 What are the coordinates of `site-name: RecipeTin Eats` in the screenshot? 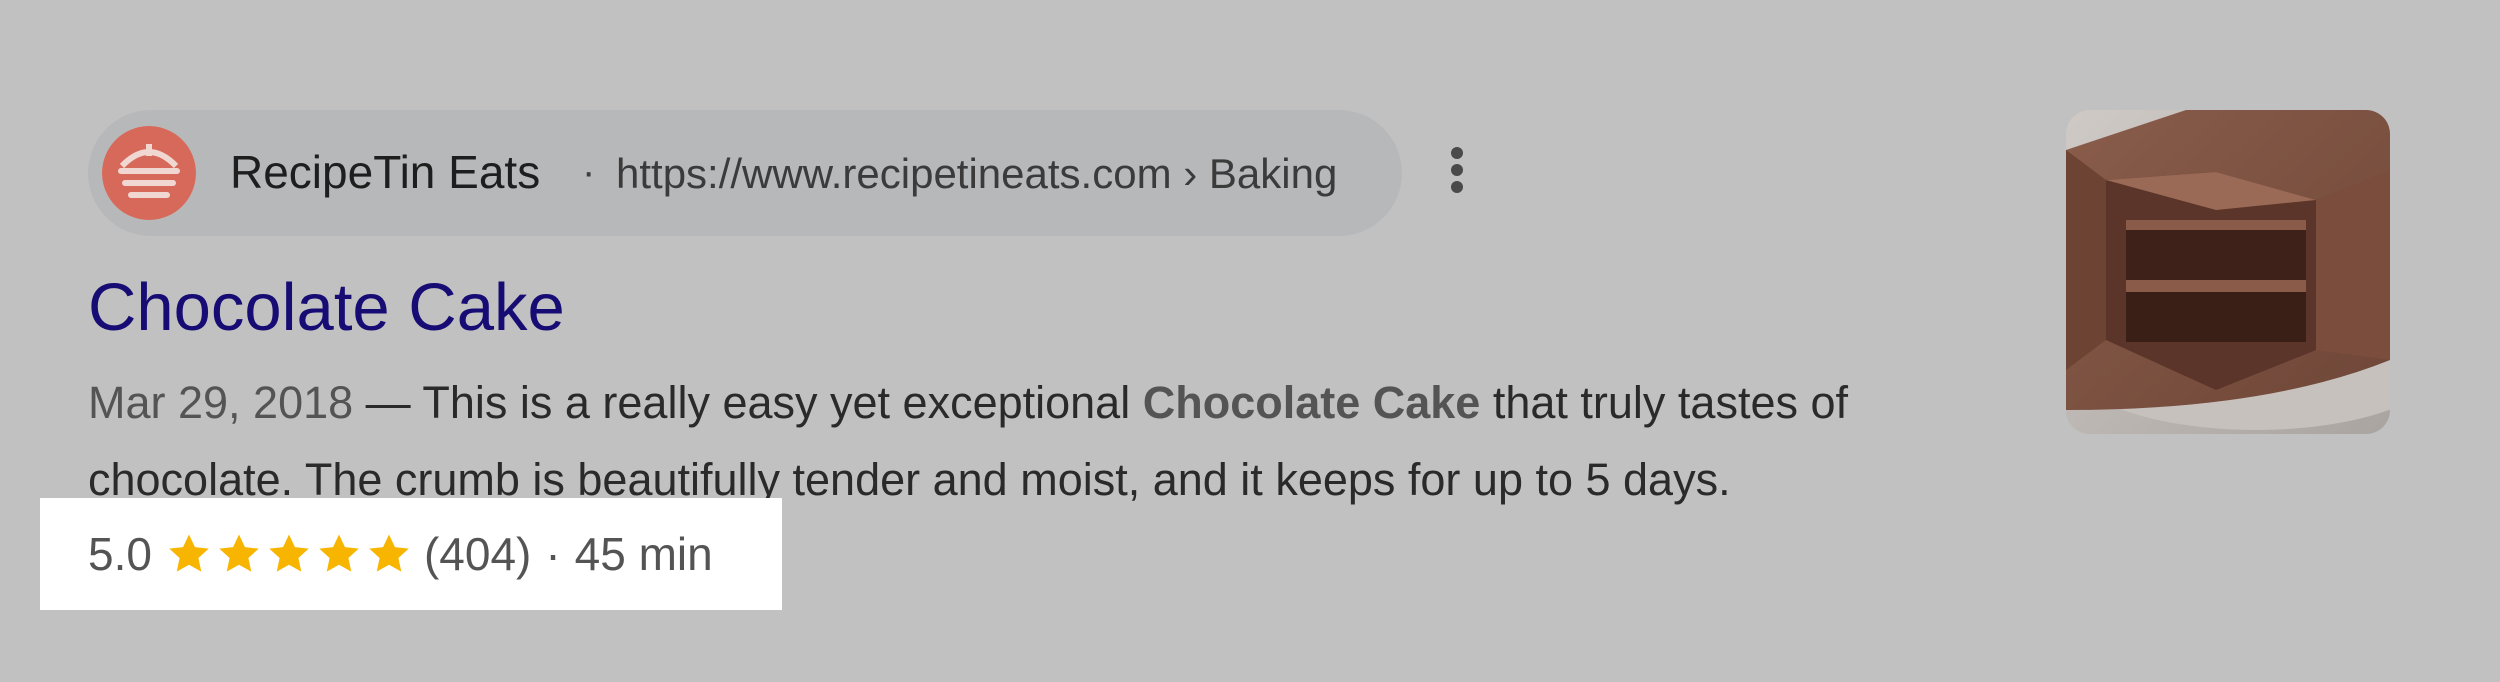 It's located at (385, 172).